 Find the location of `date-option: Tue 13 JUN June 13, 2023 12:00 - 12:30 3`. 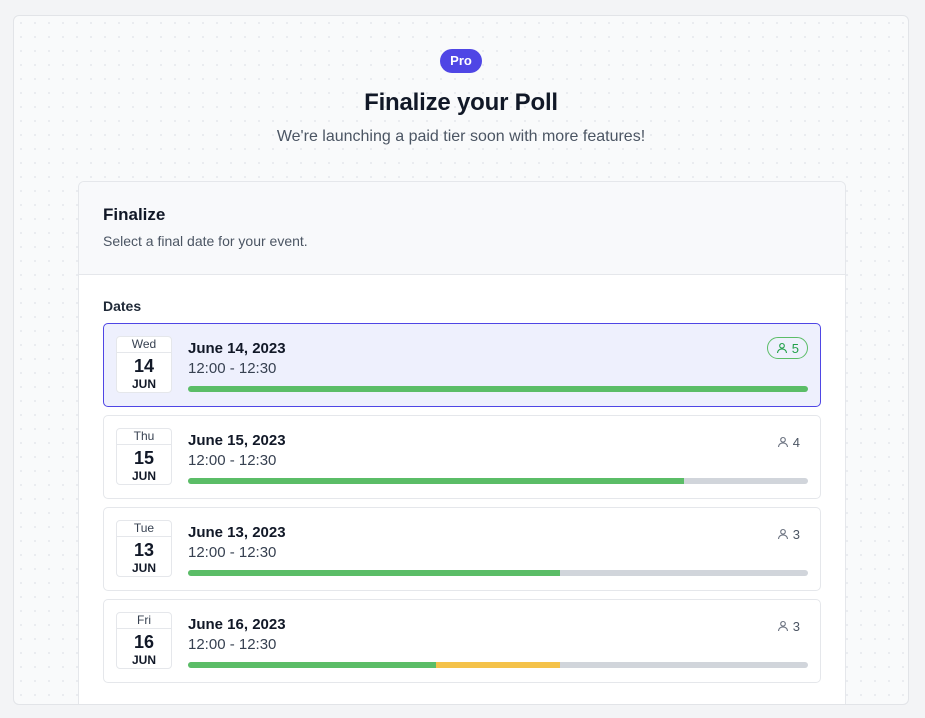

date-option: Tue 13 JUN June 13, 2023 12:00 - 12:30 3 is located at coordinates (462, 549).